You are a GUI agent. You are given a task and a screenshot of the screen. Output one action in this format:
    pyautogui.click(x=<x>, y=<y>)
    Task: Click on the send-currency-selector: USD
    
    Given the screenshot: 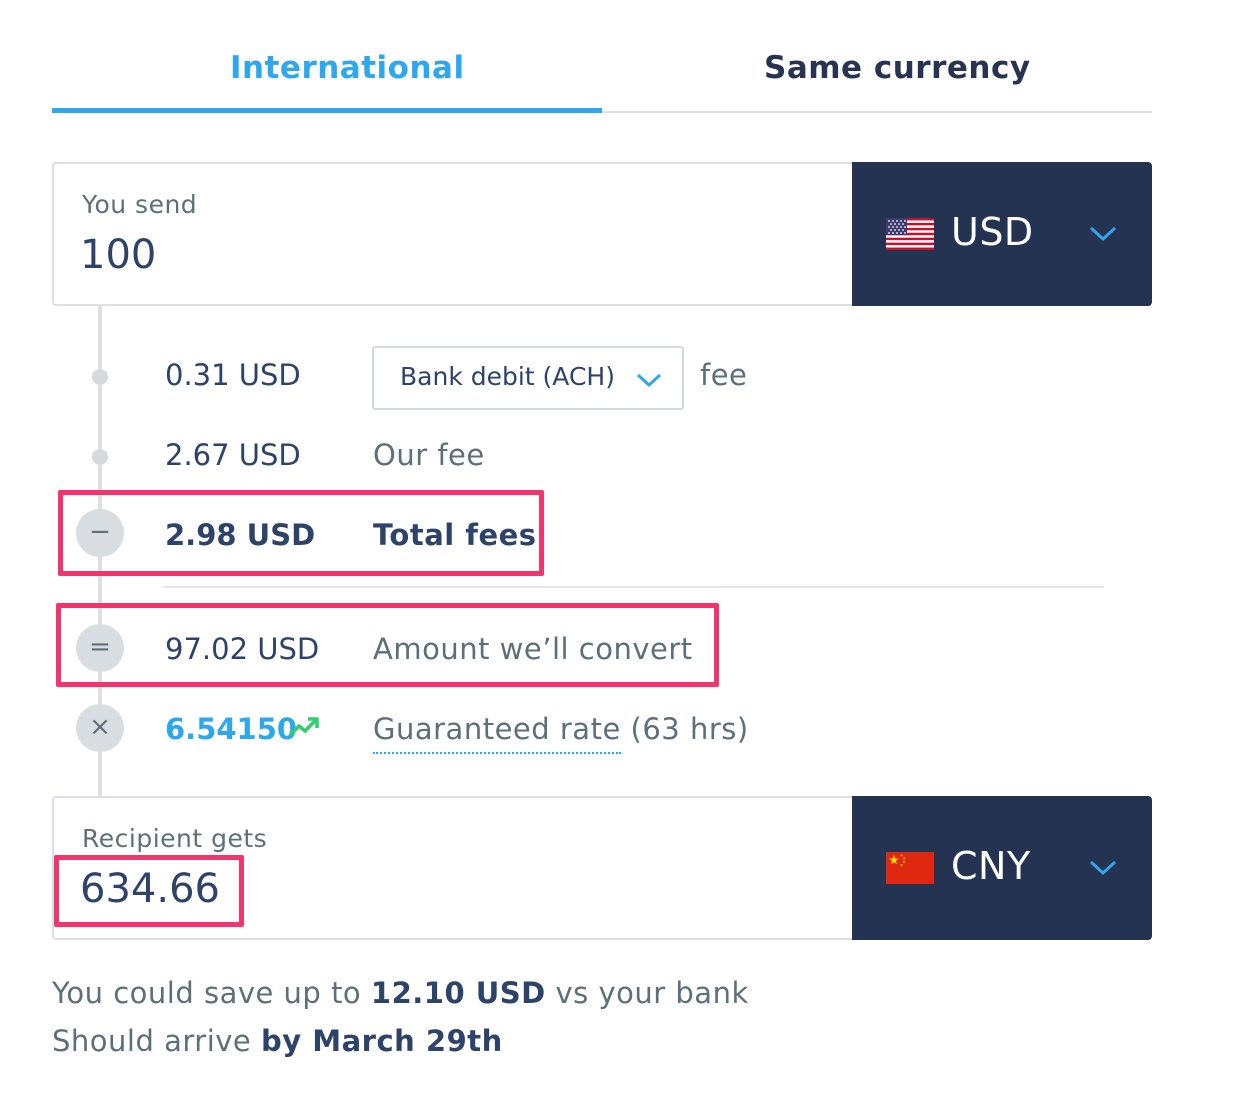 What is the action you would take?
    pyautogui.click(x=1002, y=234)
    